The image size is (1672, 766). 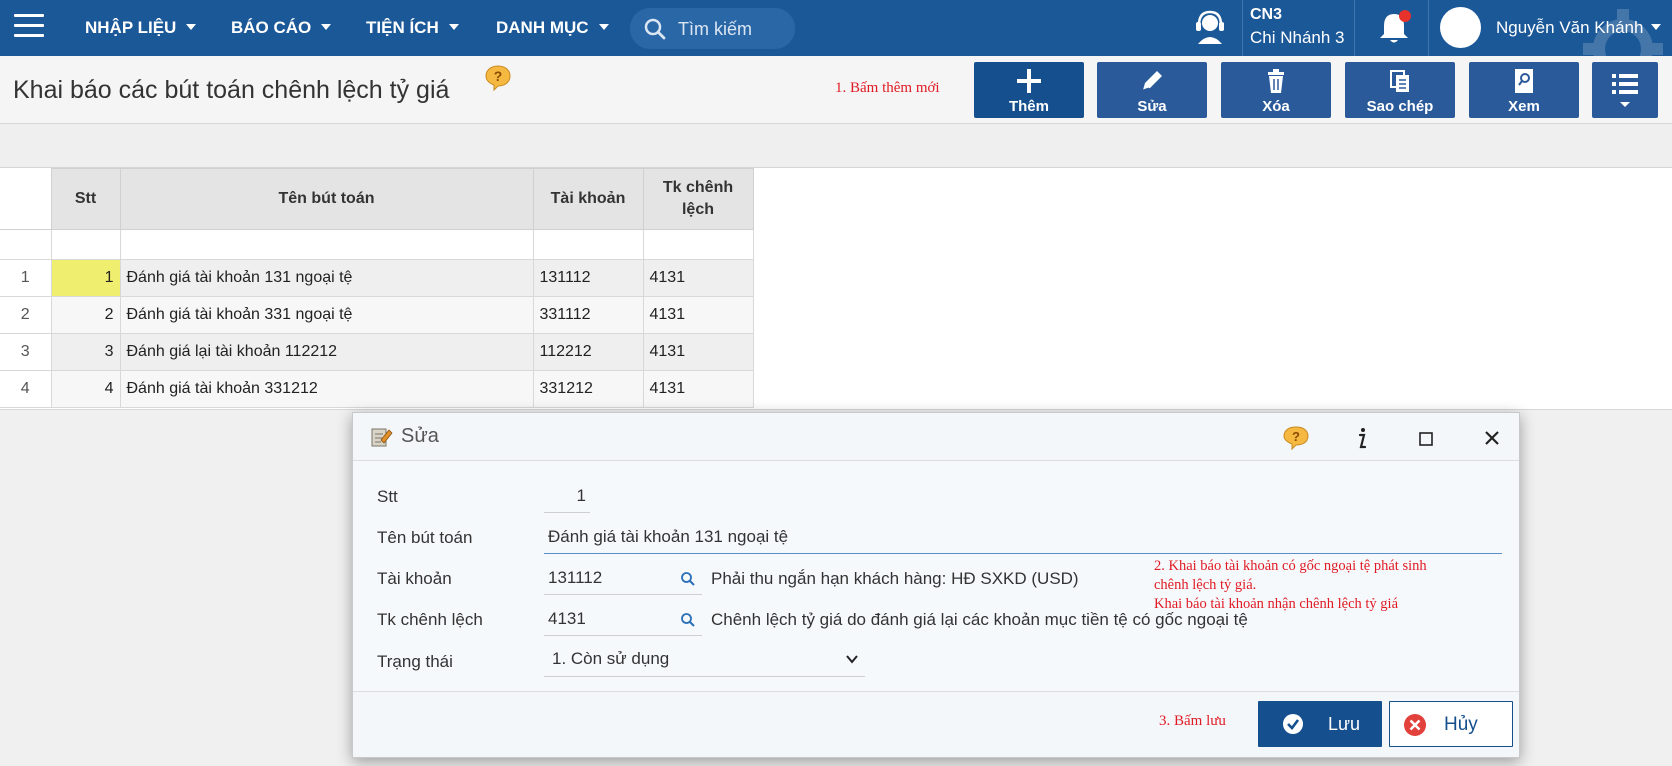 I want to click on page-title: Khai báo các bút toán chênh lệch tỷ giá, so click(x=231, y=90).